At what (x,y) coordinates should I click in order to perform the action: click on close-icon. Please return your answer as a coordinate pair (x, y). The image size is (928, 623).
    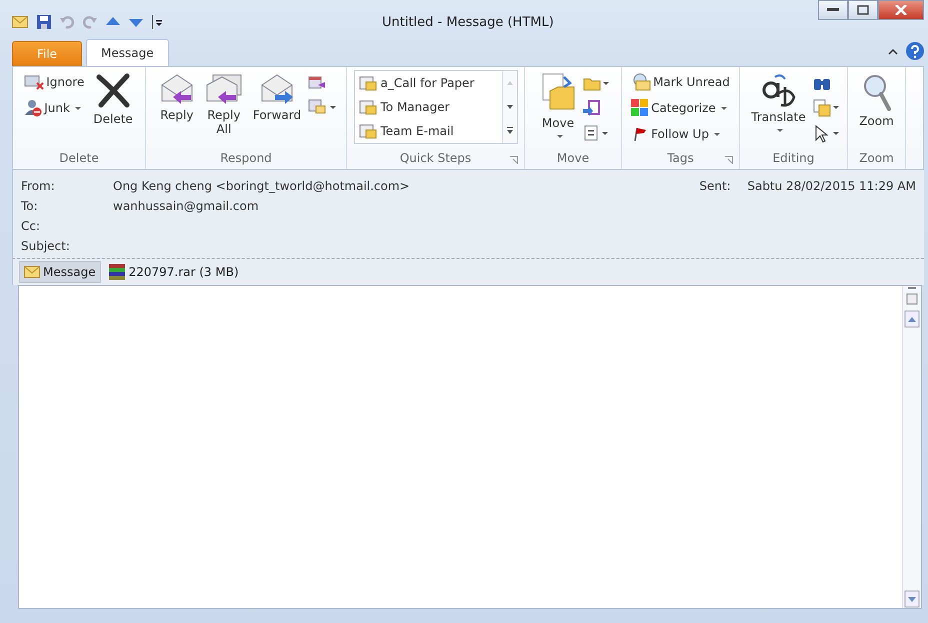
    Looking at the image, I should click on (901, 10).